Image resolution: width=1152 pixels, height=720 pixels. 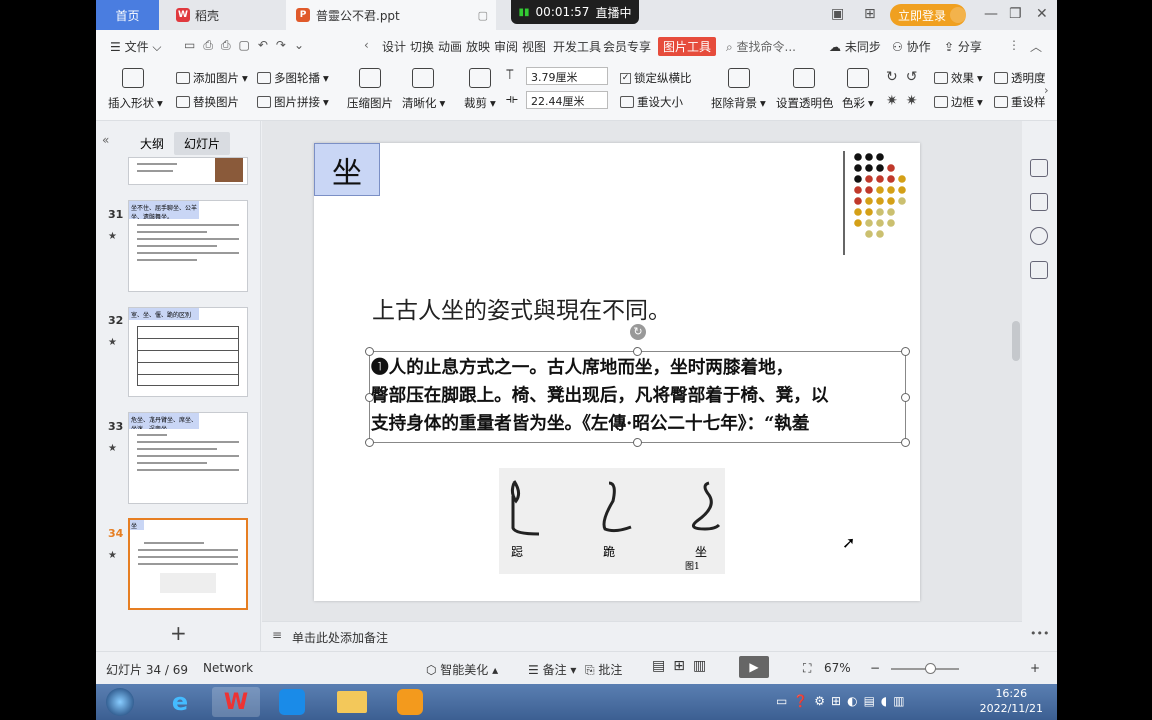 What do you see at coordinates (212, 78) in the screenshot?
I see `add-picture-button: 添加图片 ▾` at bounding box center [212, 78].